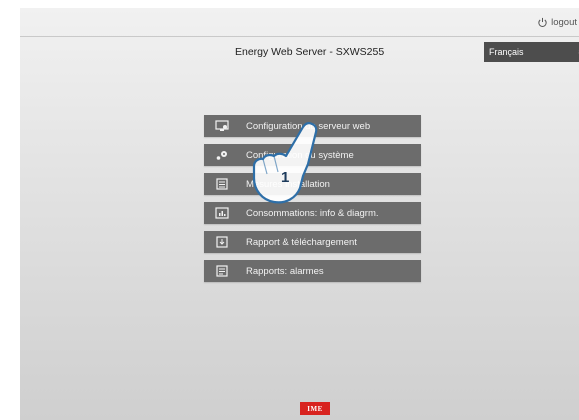  I want to click on logout-button: logout, so click(557, 22).